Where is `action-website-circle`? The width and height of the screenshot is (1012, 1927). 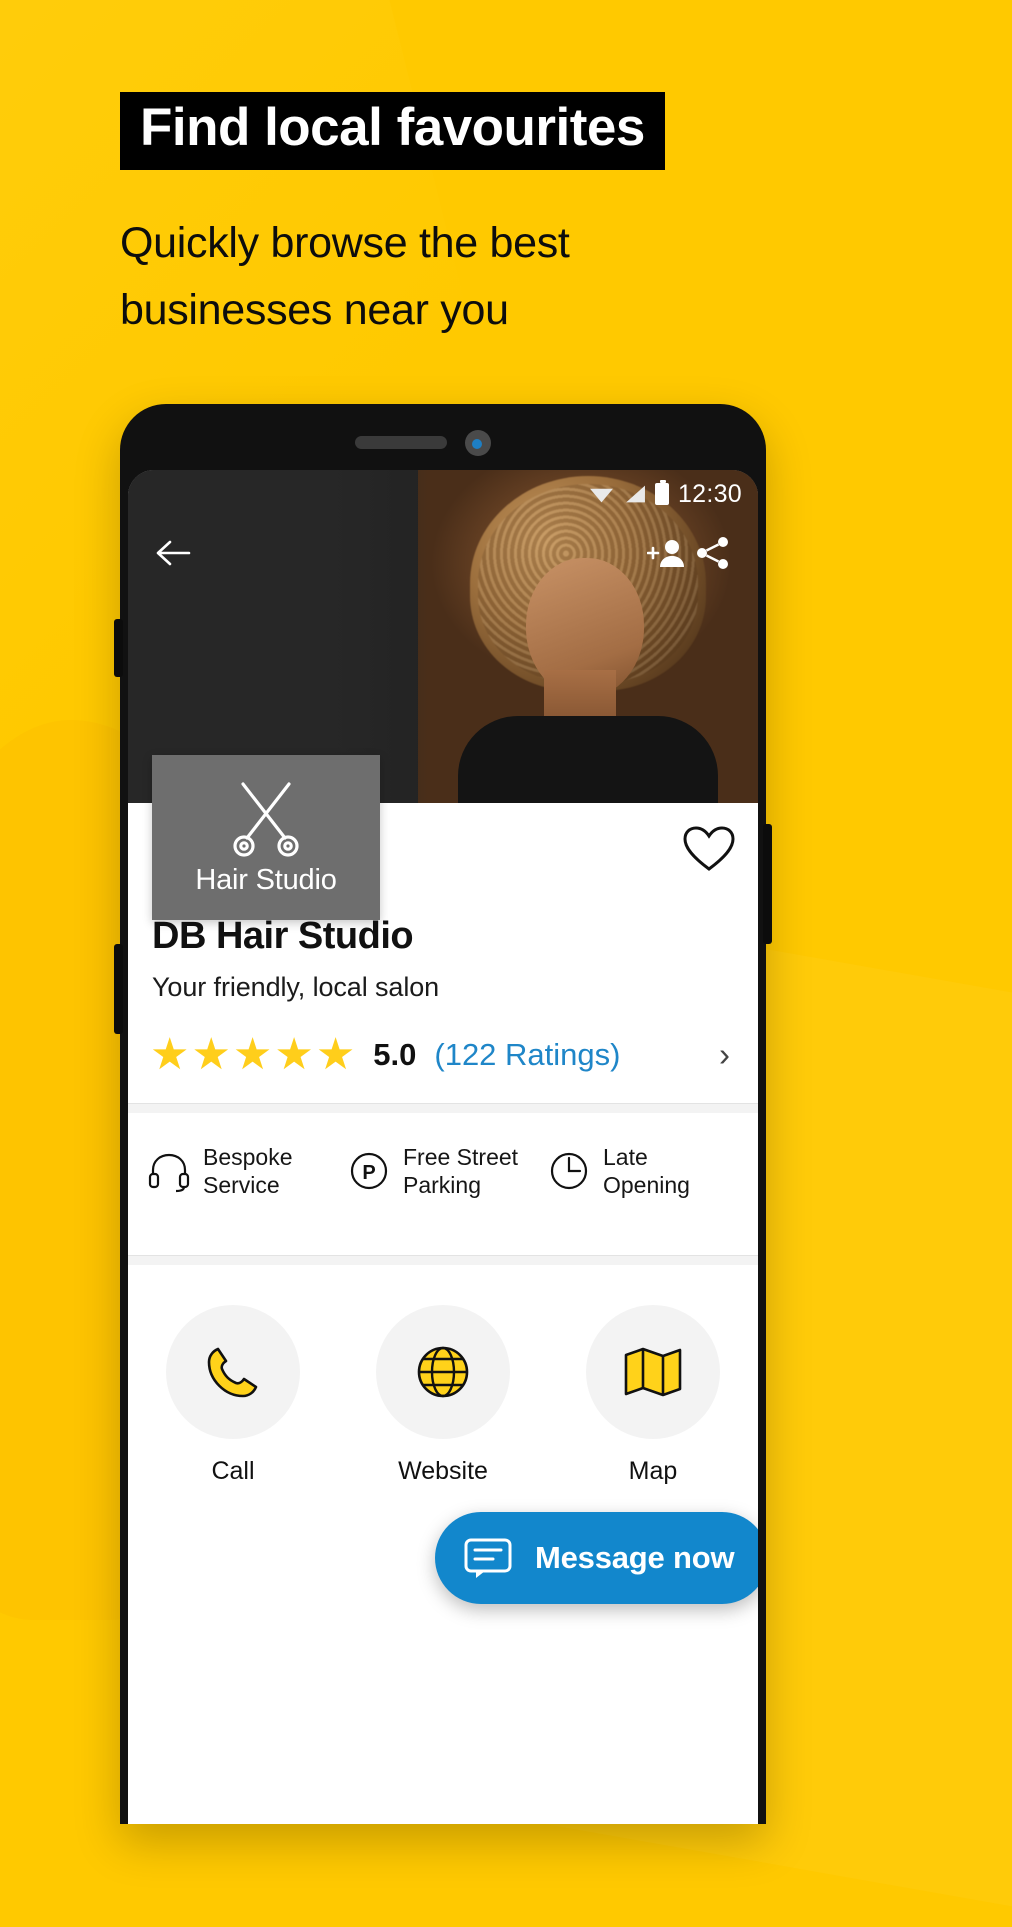 action-website-circle is located at coordinates (443, 1372).